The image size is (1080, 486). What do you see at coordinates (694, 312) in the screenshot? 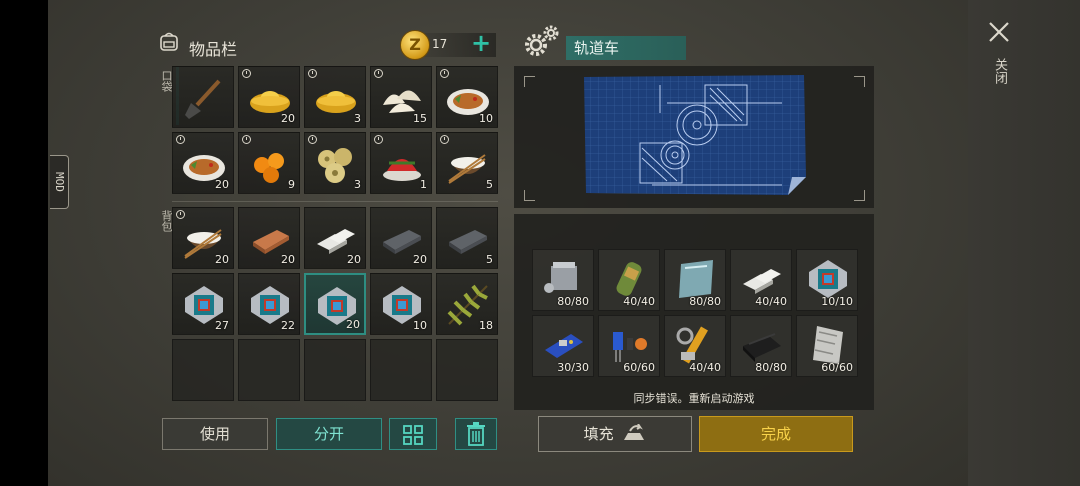
I see `requirements-panel` at bounding box center [694, 312].